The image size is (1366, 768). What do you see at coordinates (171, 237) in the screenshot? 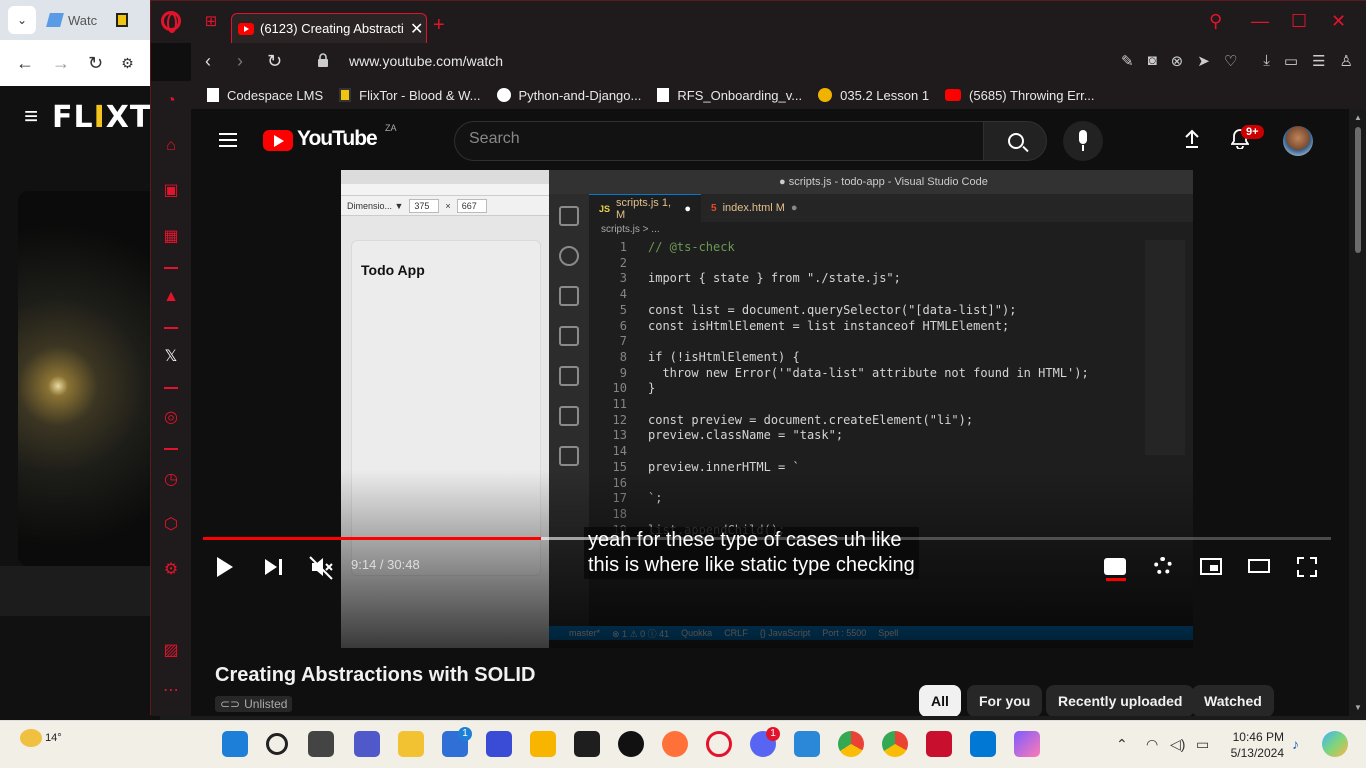
I see `gx-icon: ▦` at bounding box center [171, 237].